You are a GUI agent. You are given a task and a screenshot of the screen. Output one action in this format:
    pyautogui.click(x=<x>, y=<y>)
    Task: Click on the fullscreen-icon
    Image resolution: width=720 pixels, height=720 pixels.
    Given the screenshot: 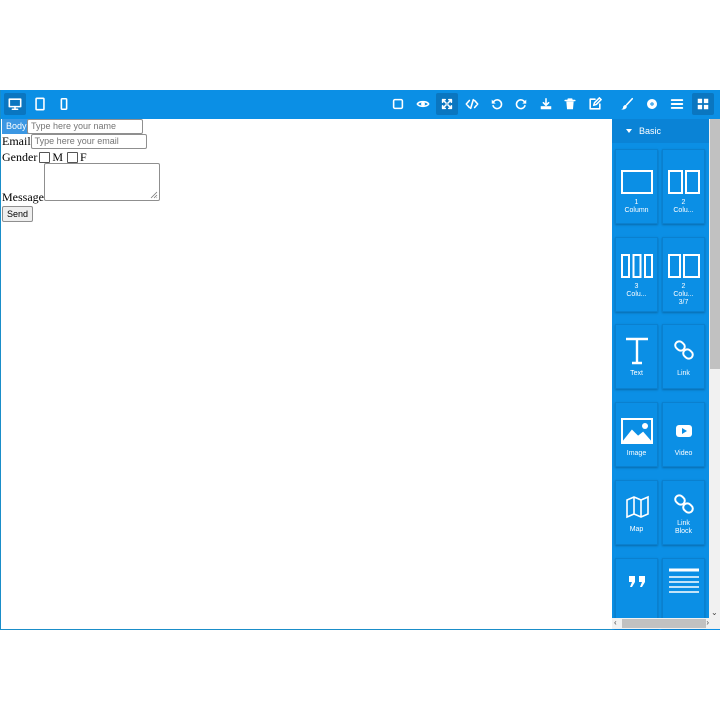 What is the action you would take?
    pyautogui.click(x=447, y=104)
    